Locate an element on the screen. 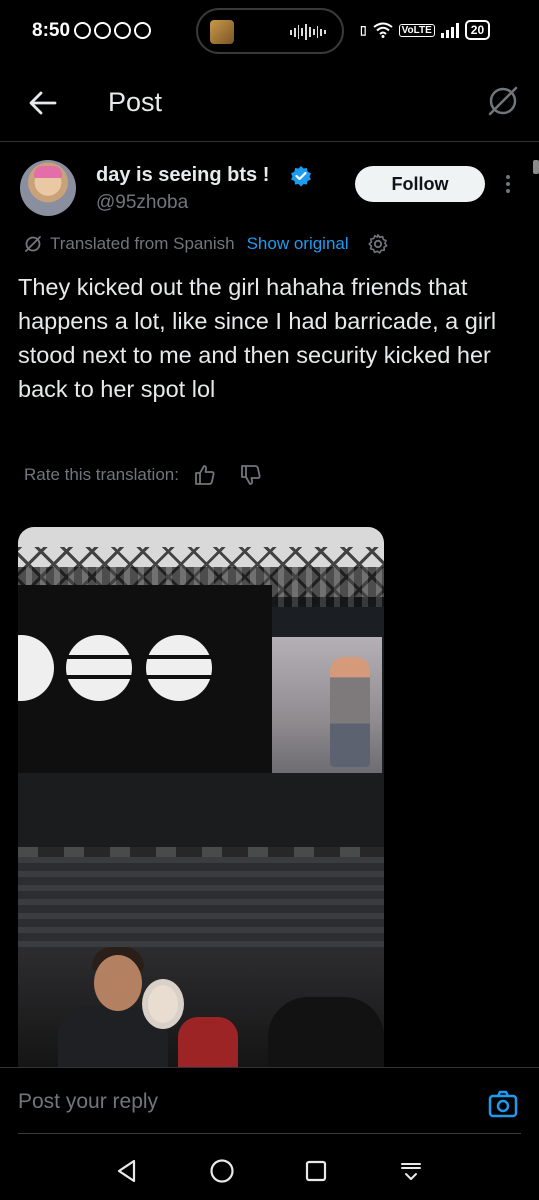  wifi-icon is located at coordinates (382, 30).